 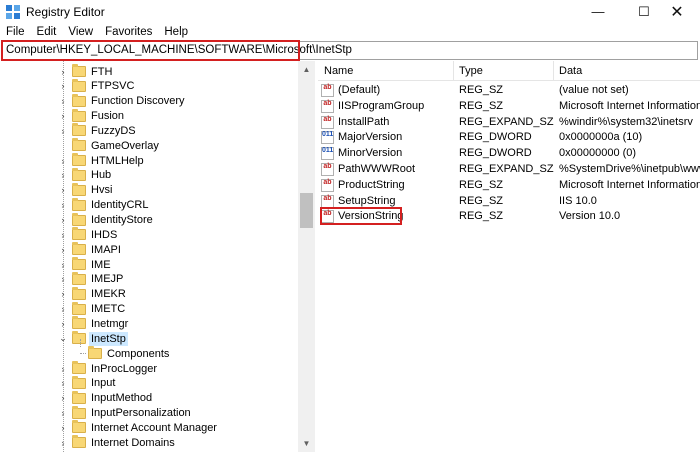 What do you see at coordinates (338, 71) in the screenshot?
I see `column-header-name: Name` at bounding box center [338, 71].